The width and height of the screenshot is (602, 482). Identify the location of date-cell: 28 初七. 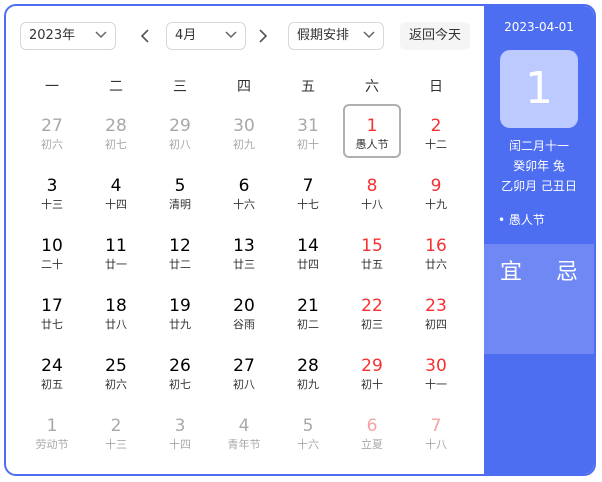
(116, 134).